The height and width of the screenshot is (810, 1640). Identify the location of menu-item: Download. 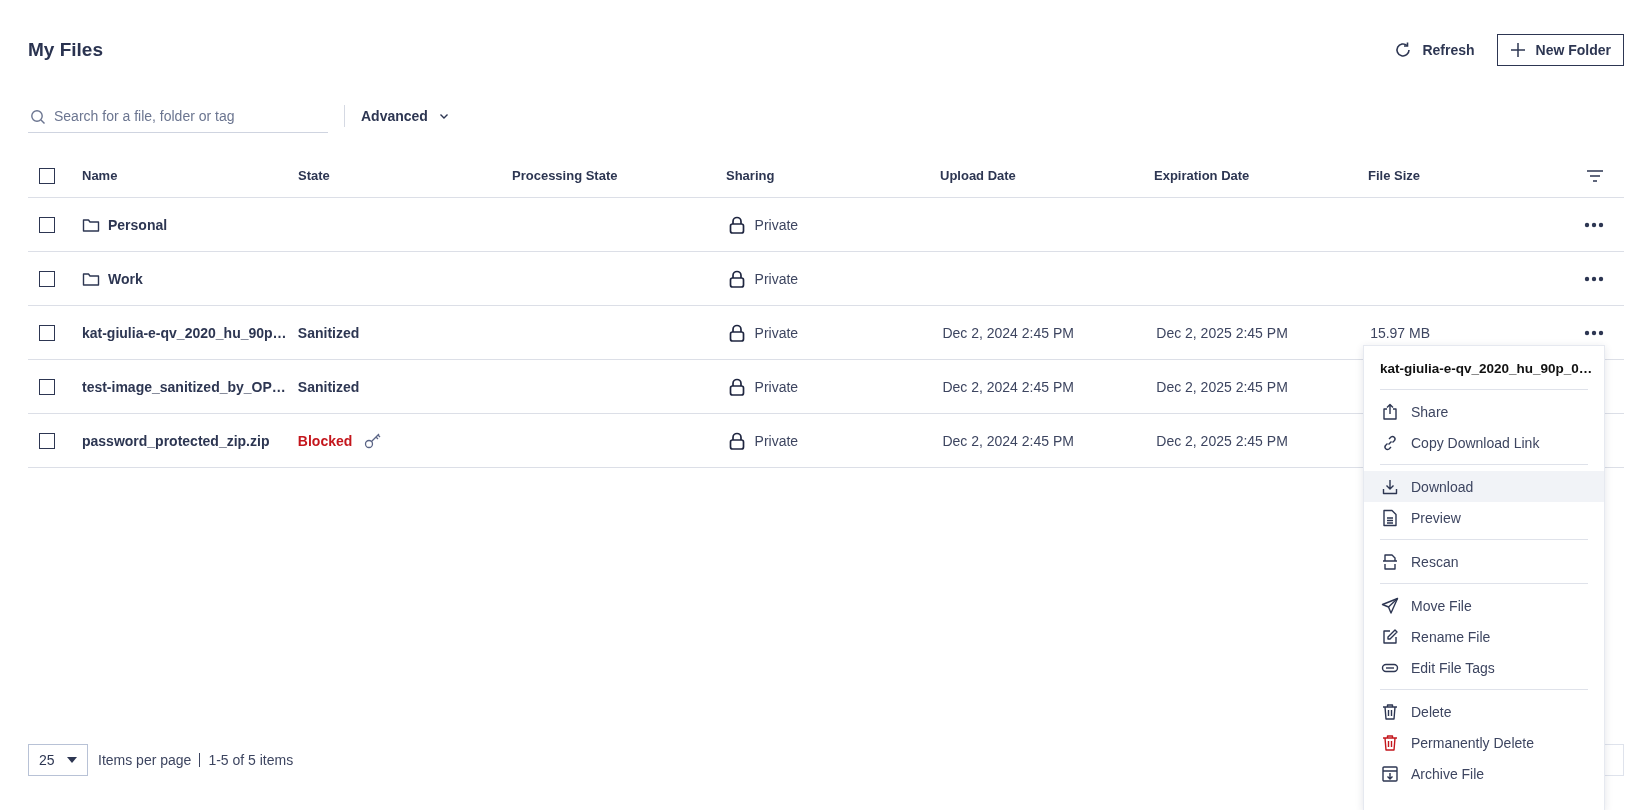
(1484, 486).